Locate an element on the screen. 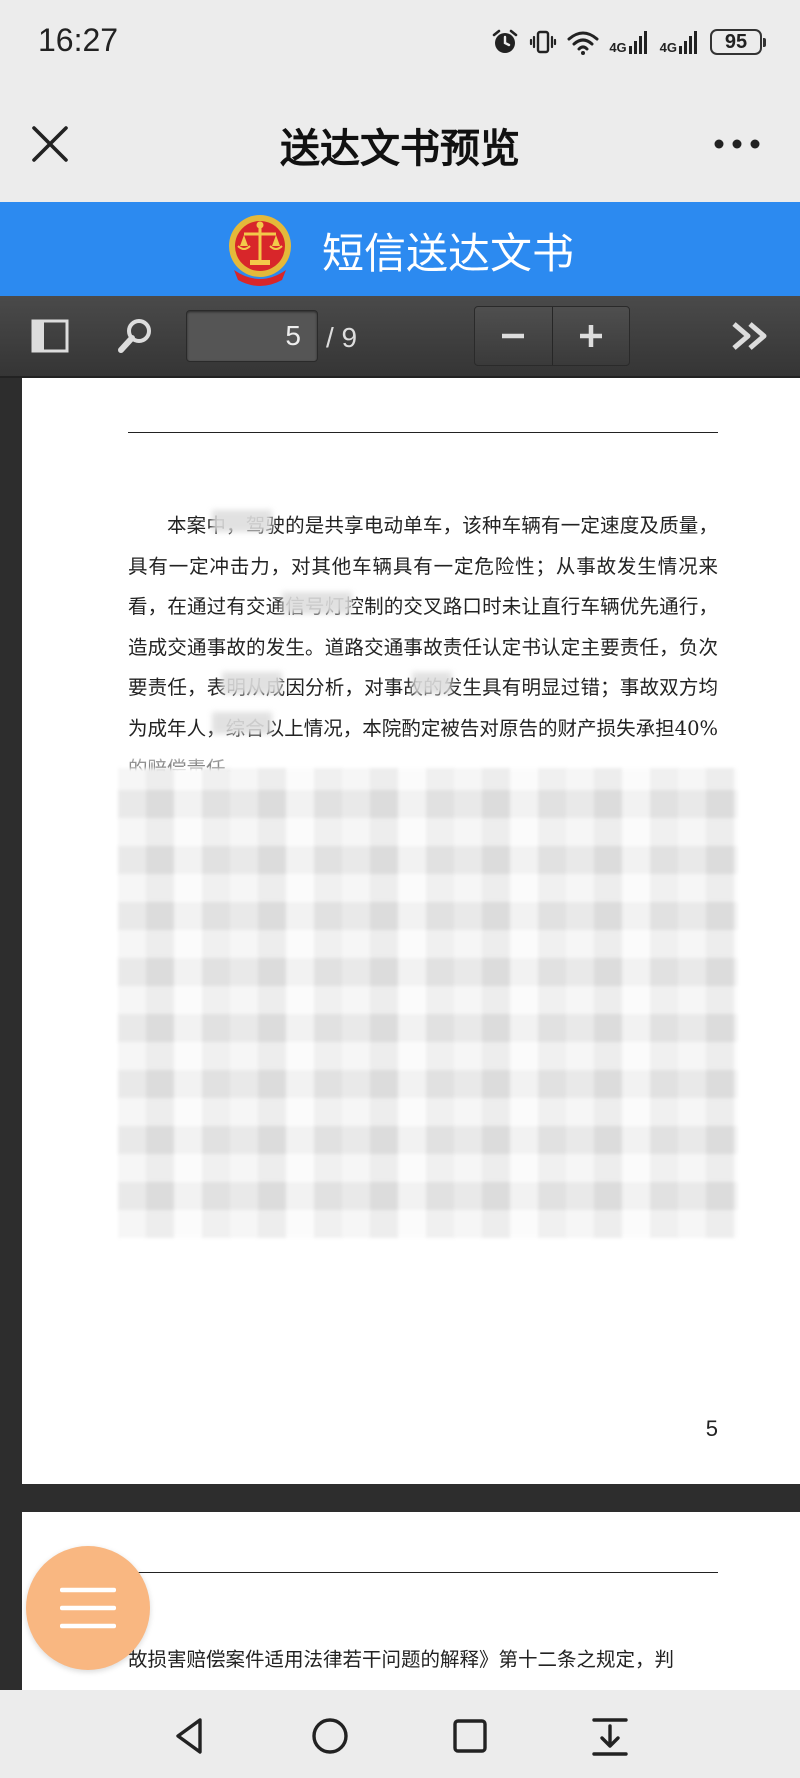 Image resolution: width=800 pixels, height=1778 pixels. document-paragraph: 故损害赔偿案件适用法律若干问题的解释》第十二条之规定，判 is located at coordinates (401, 1659).